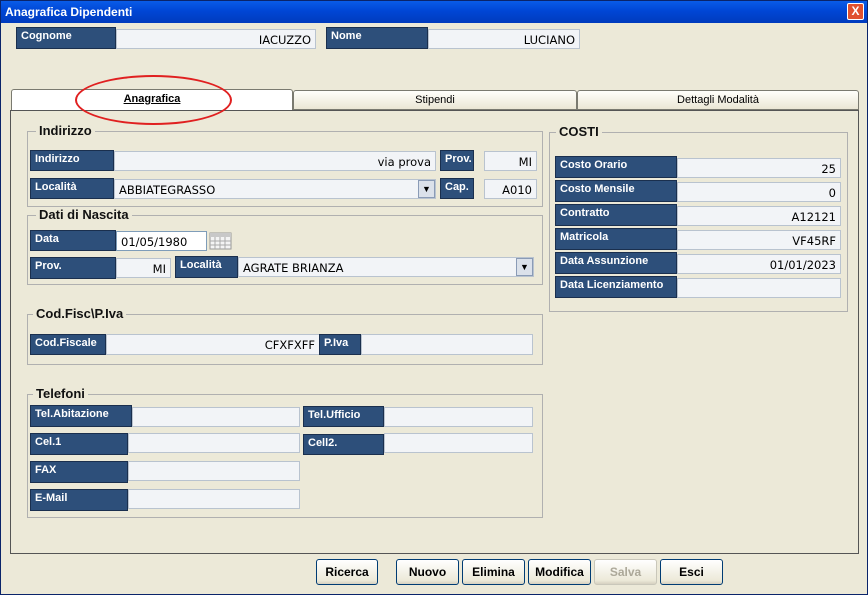 Image resolution: width=868 pixels, height=595 pixels. Describe the element at coordinates (457, 188) in the screenshot. I see `cap-label: Cap.` at that location.